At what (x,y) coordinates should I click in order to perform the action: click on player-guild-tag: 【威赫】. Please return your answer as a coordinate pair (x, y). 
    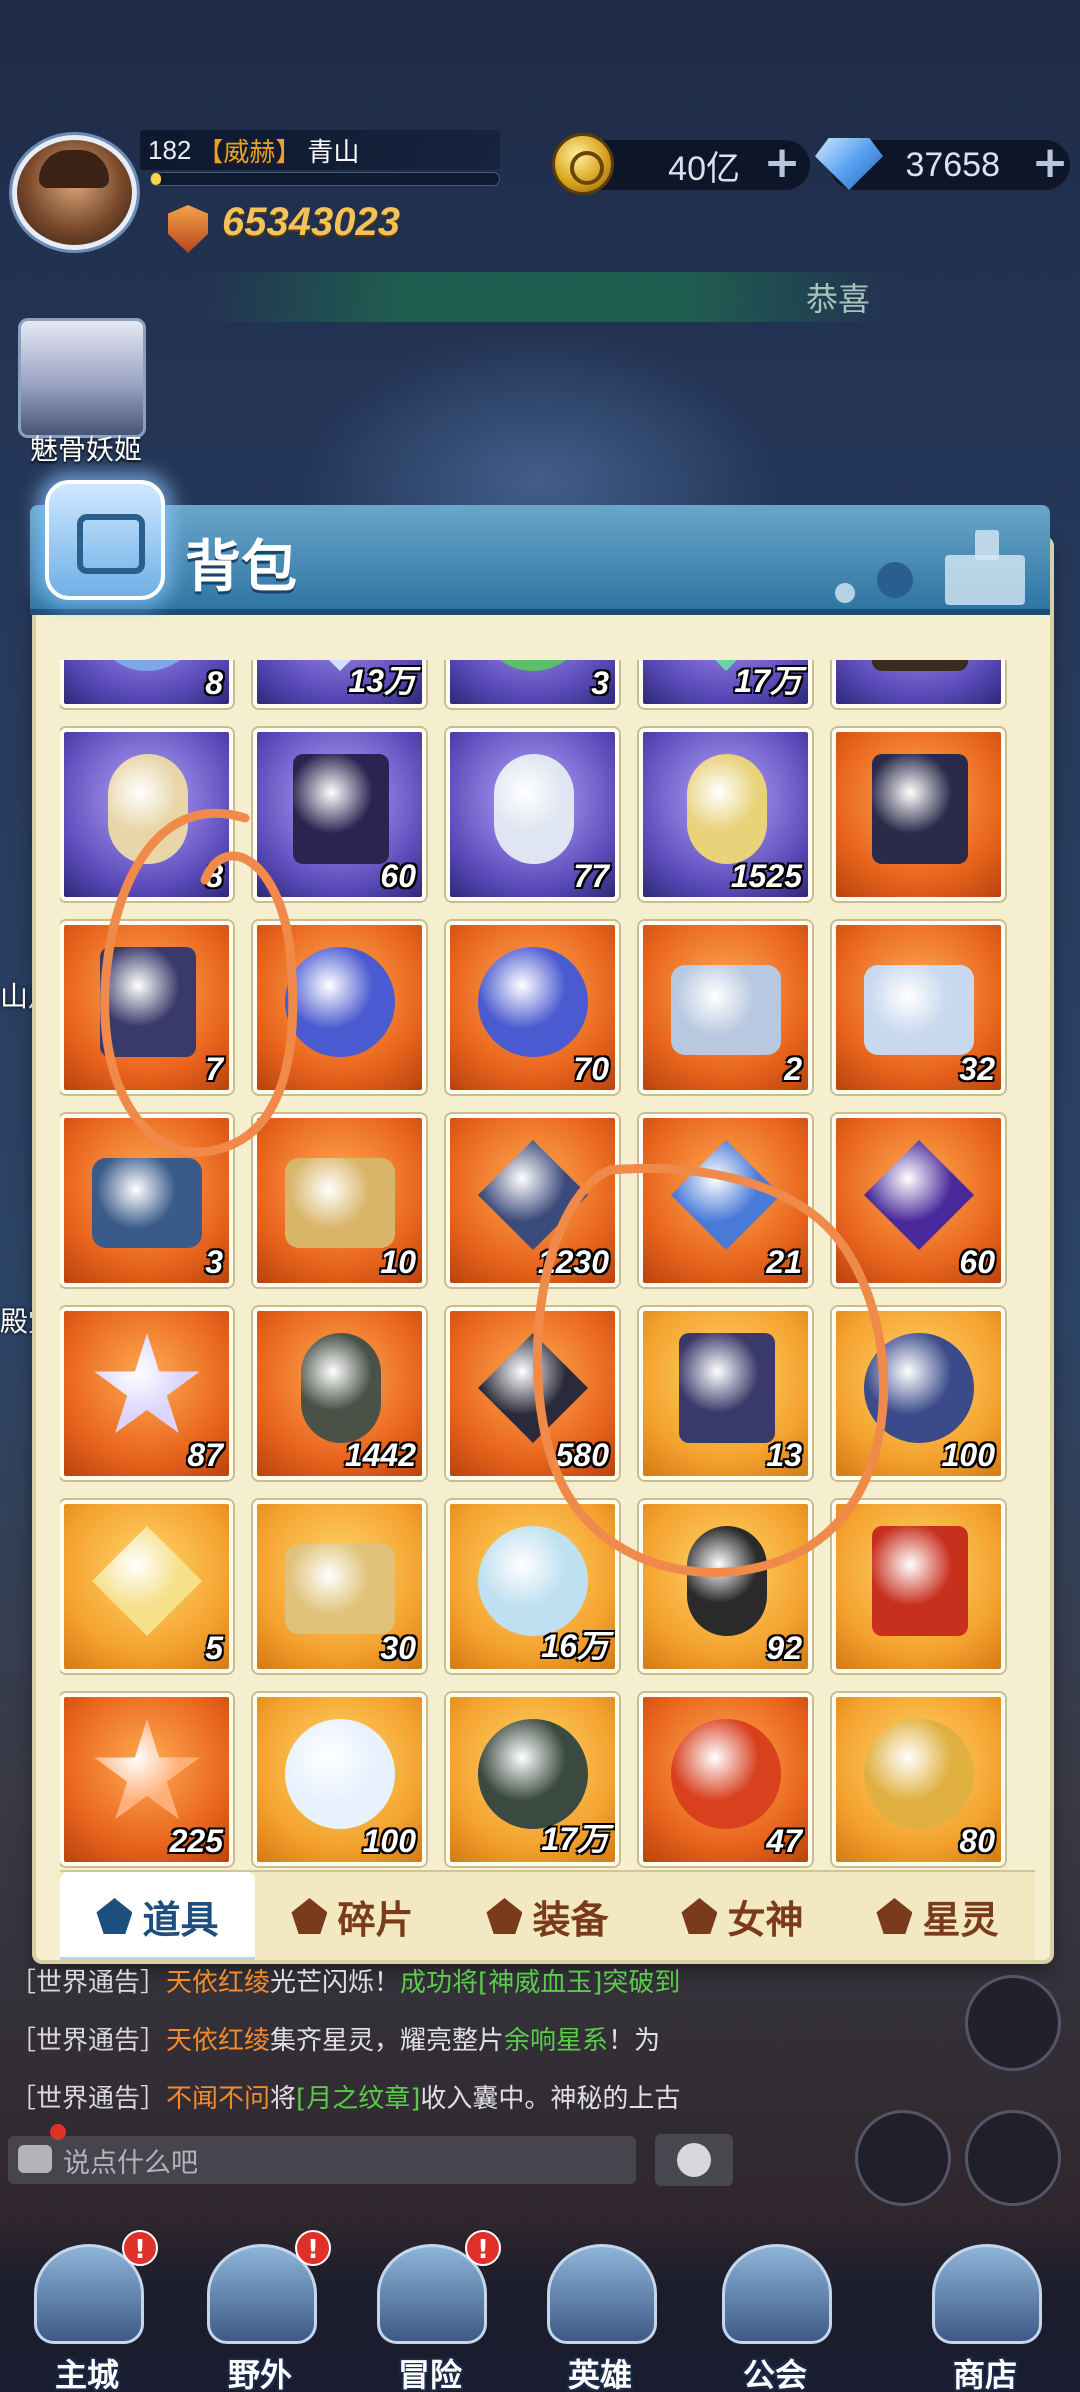
    Looking at the image, I should click on (249, 152).